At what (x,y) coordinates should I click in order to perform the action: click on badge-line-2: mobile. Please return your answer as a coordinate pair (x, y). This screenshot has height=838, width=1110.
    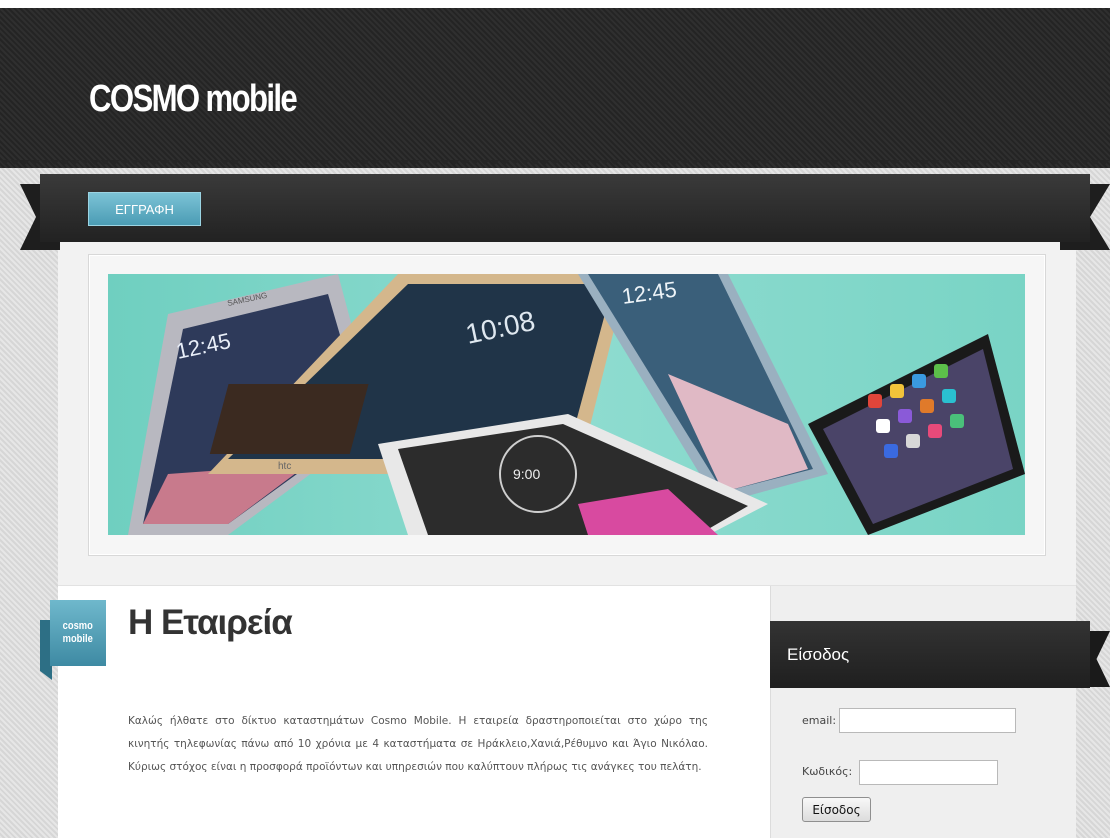
    Looking at the image, I should click on (78, 639).